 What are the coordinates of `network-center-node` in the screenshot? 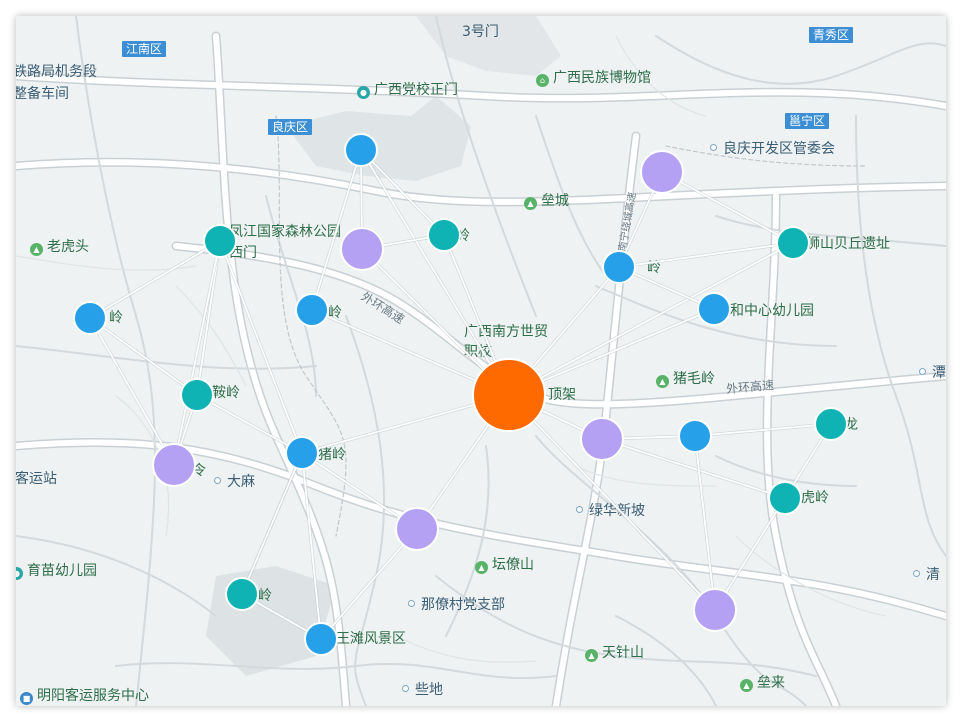 It's located at (509, 395).